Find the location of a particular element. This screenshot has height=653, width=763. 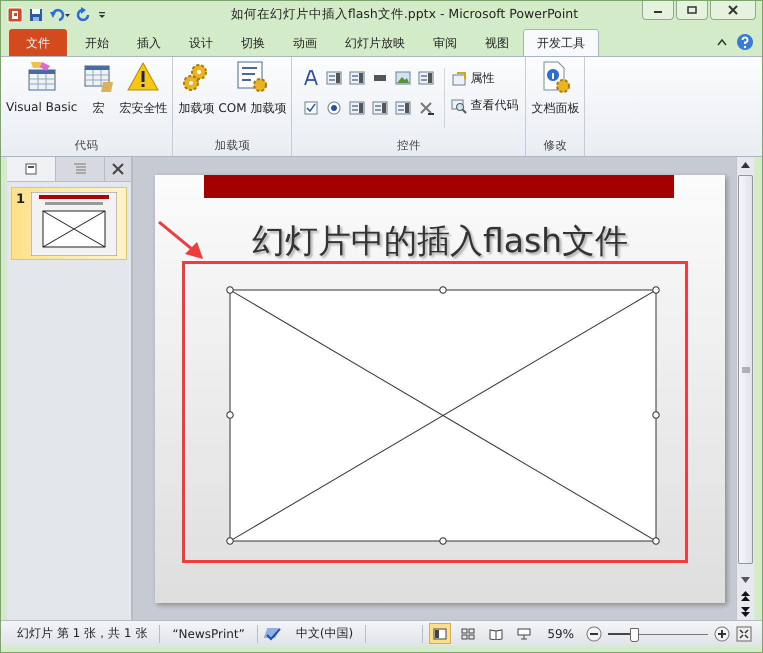

close-button is located at coordinates (733, 10).